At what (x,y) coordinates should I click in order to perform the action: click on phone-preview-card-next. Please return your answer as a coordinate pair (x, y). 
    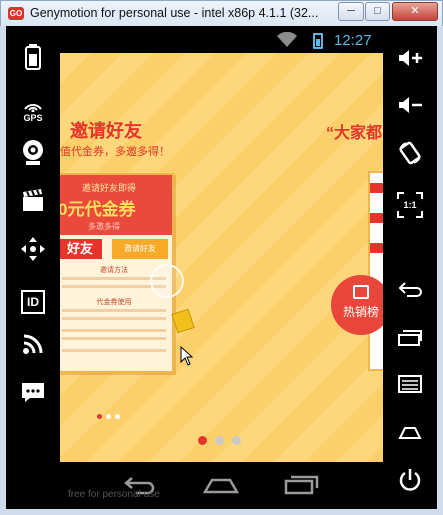
    Looking at the image, I should click on (375, 271).